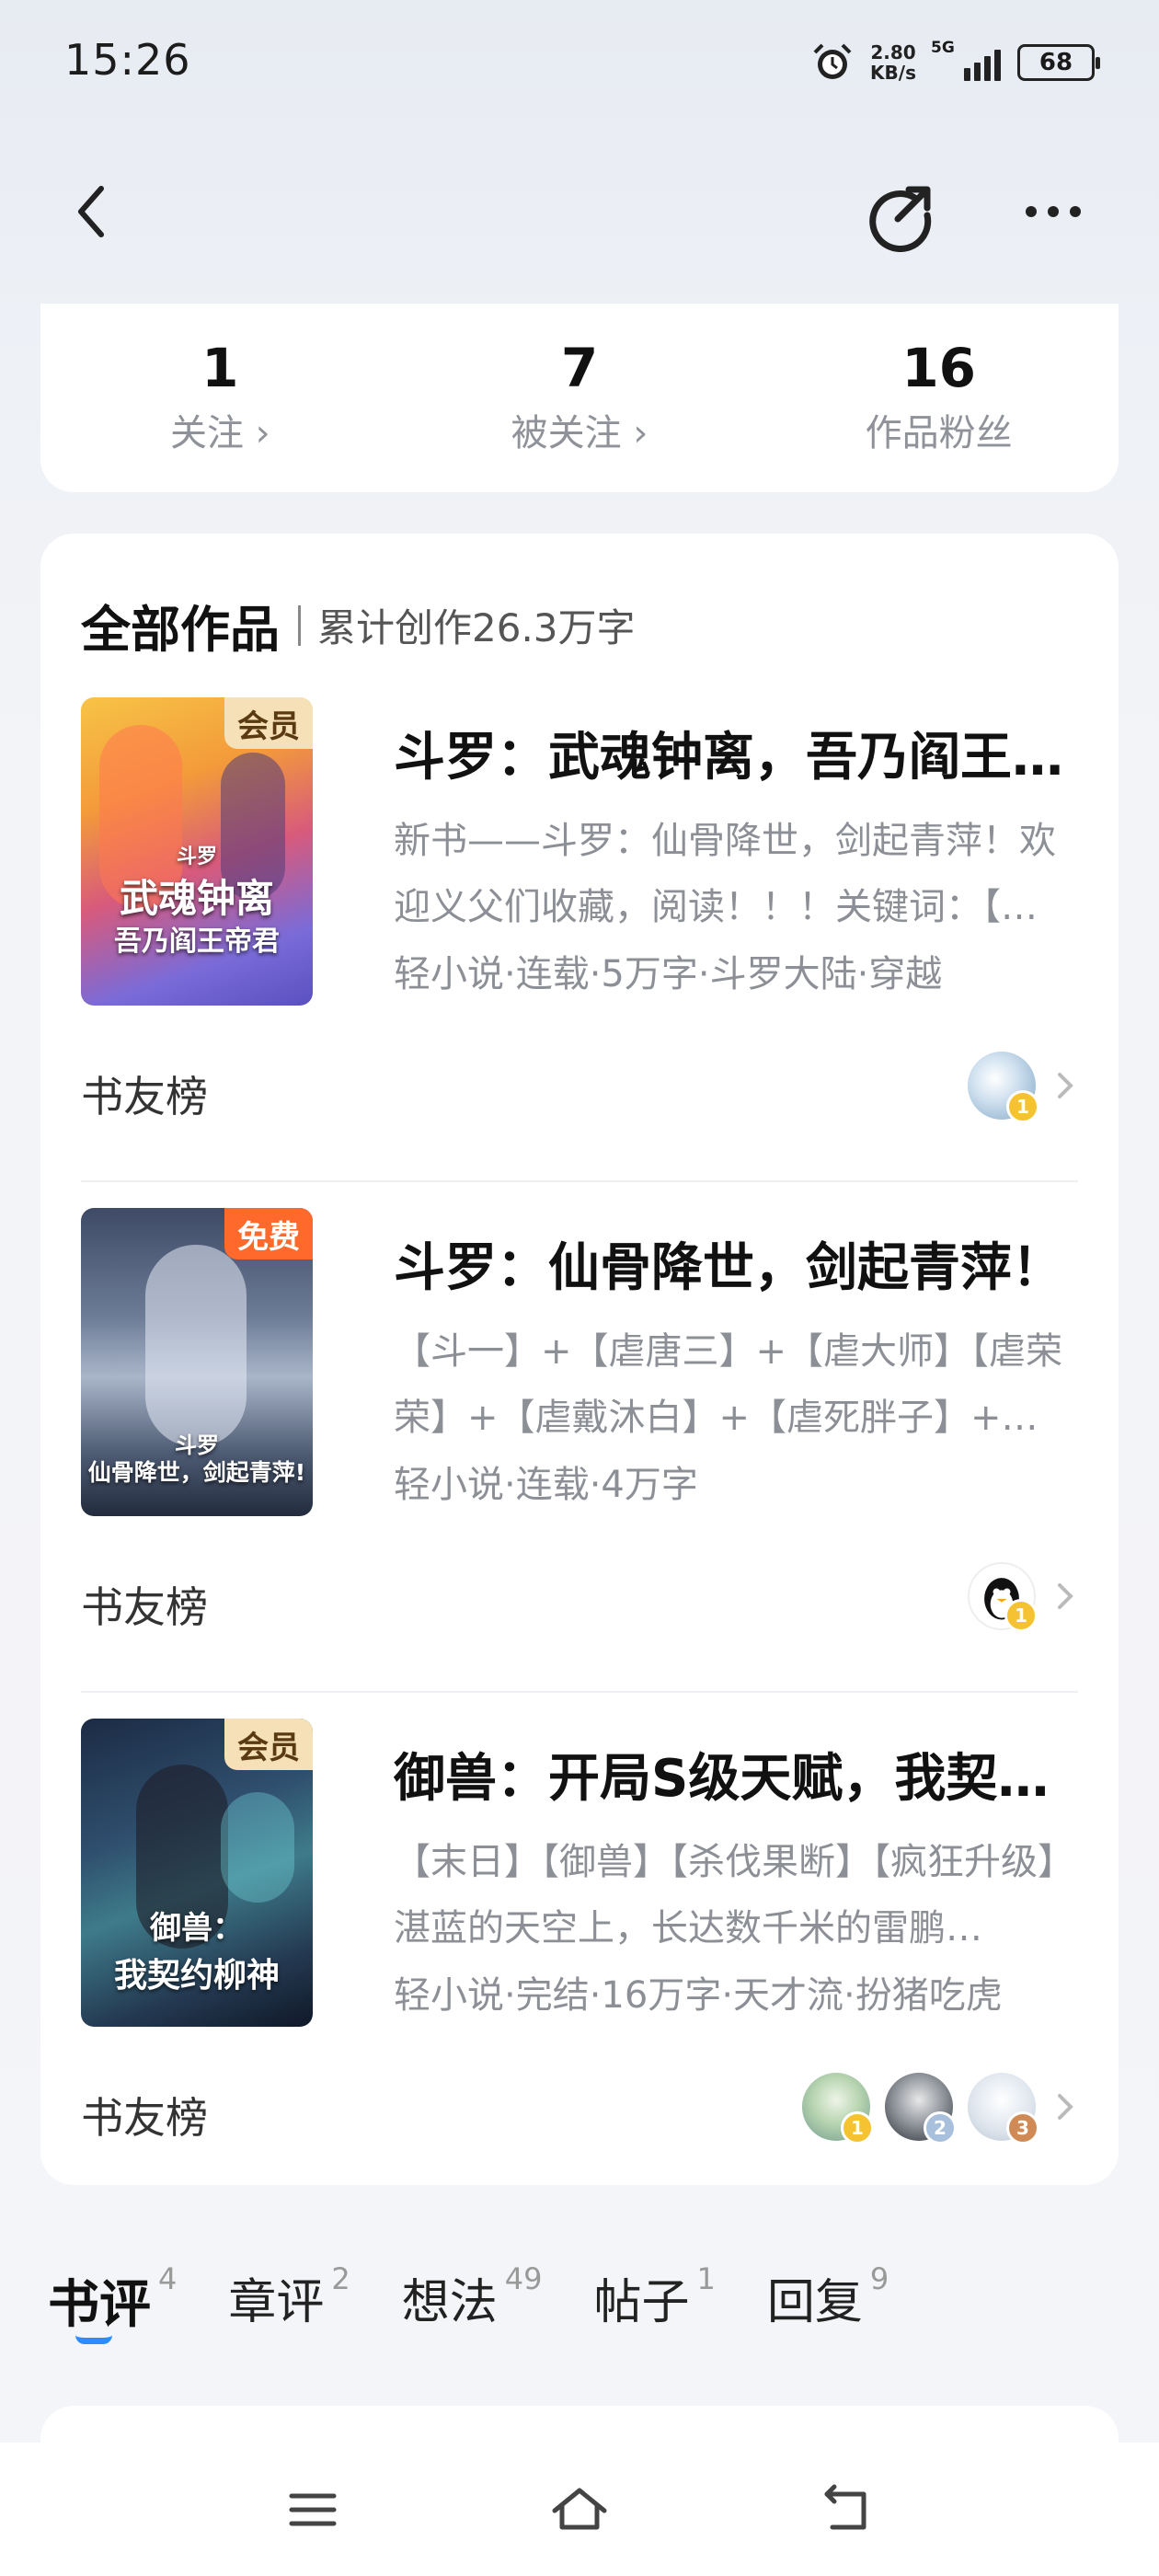 This screenshot has height=2576, width=1159. I want to click on book-cover: 斗罗 武魂钟离 吾乃阎王帝君 会员, so click(197, 851).